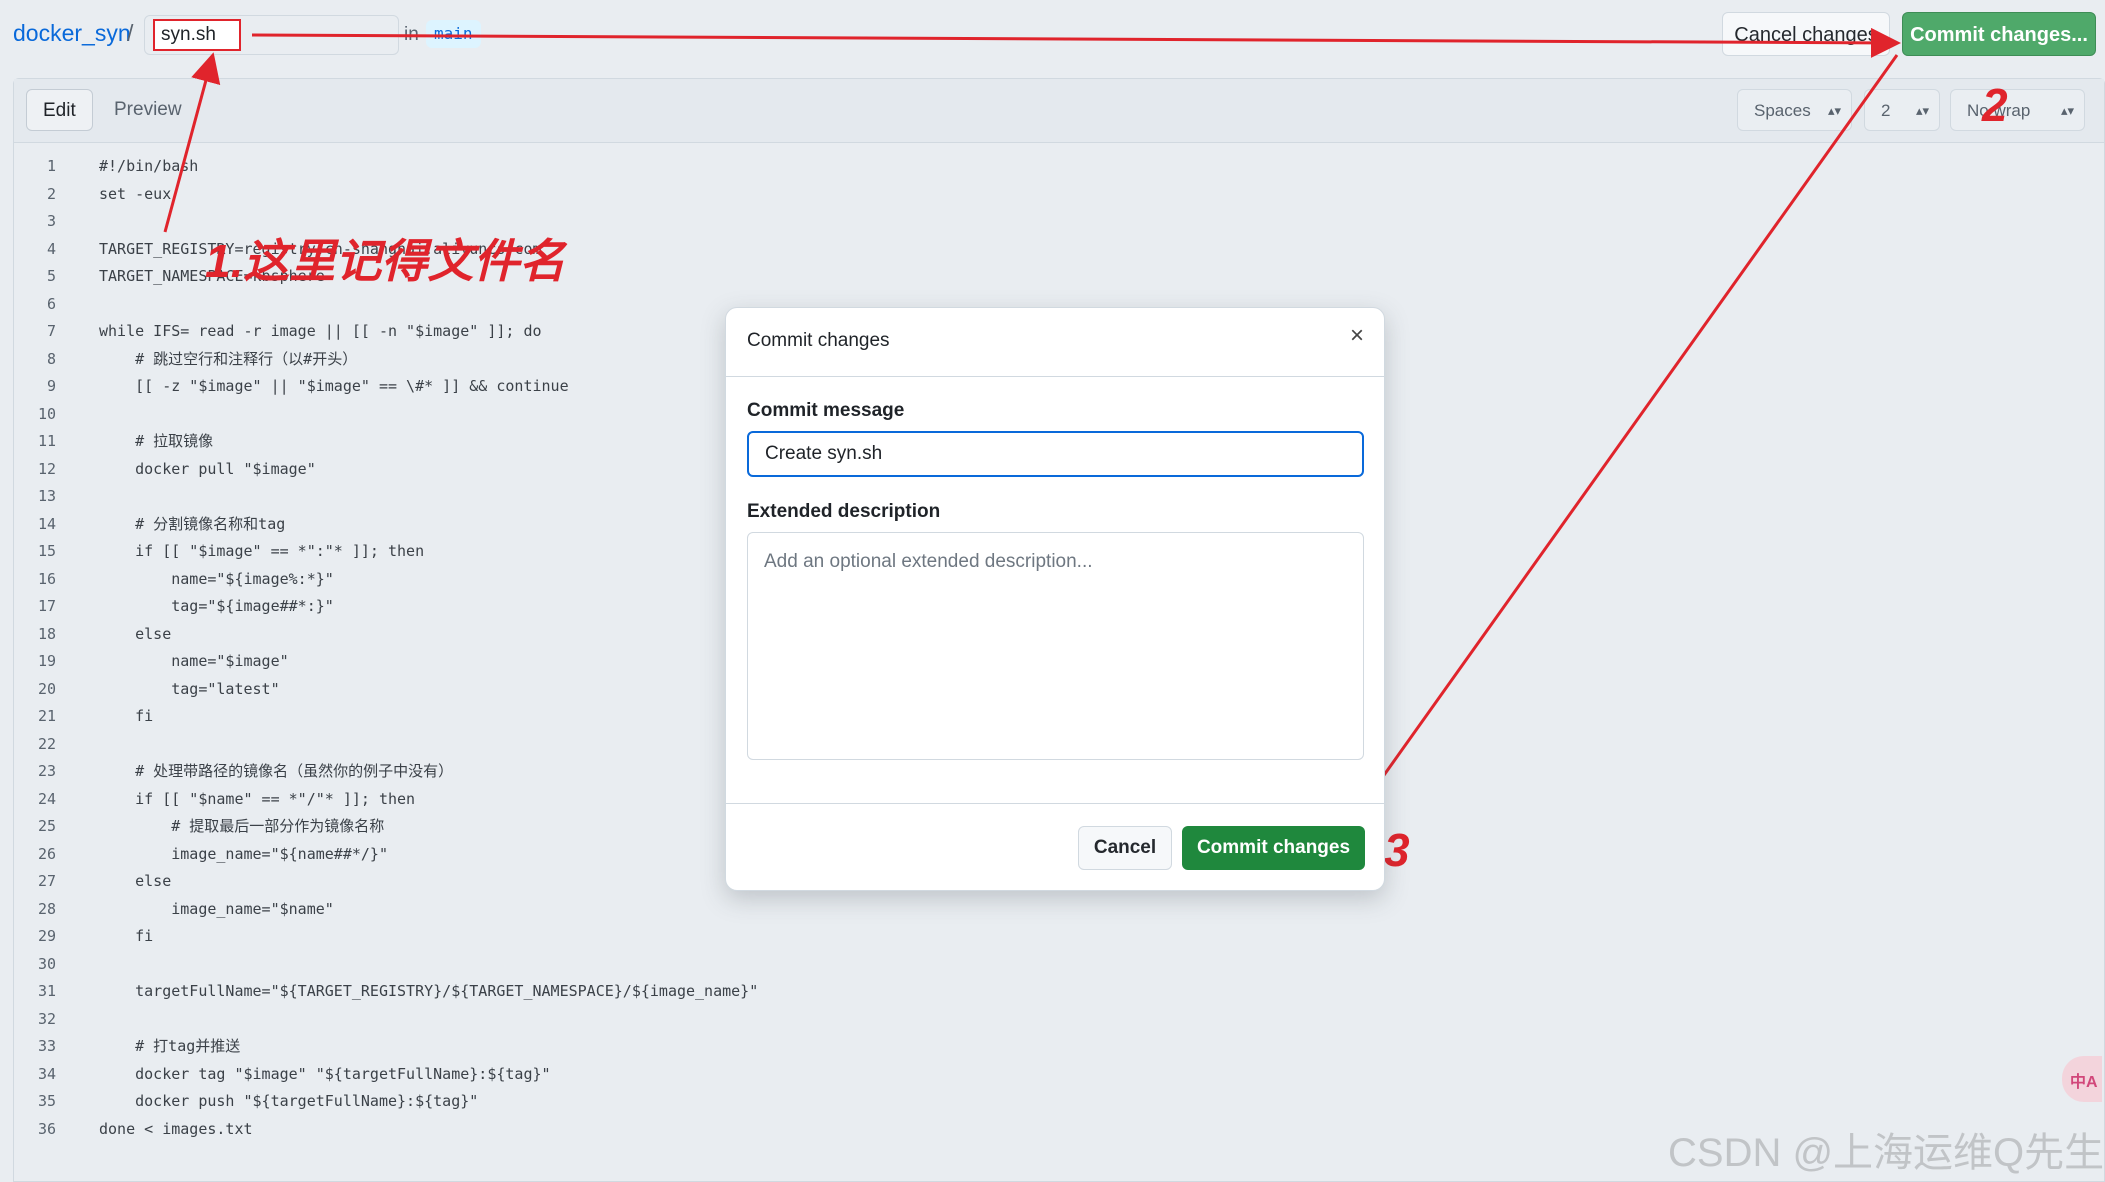 The width and height of the screenshot is (2105, 1182). Describe the element at coordinates (1125, 848) in the screenshot. I see `dialog-cancel-button: Cancel` at that location.